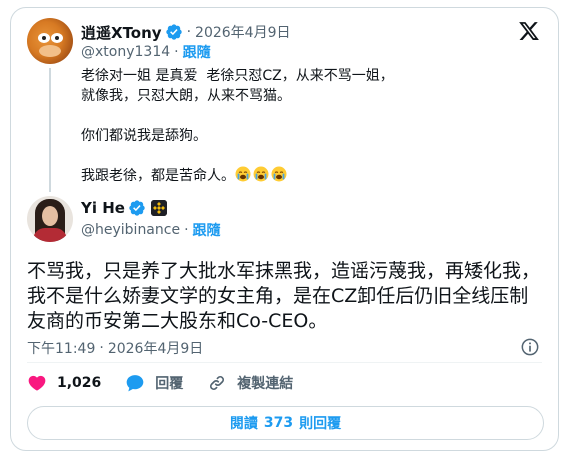 The height and width of the screenshot is (459, 569). Describe the element at coordinates (284, 362) in the screenshot. I see `divider` at that location.